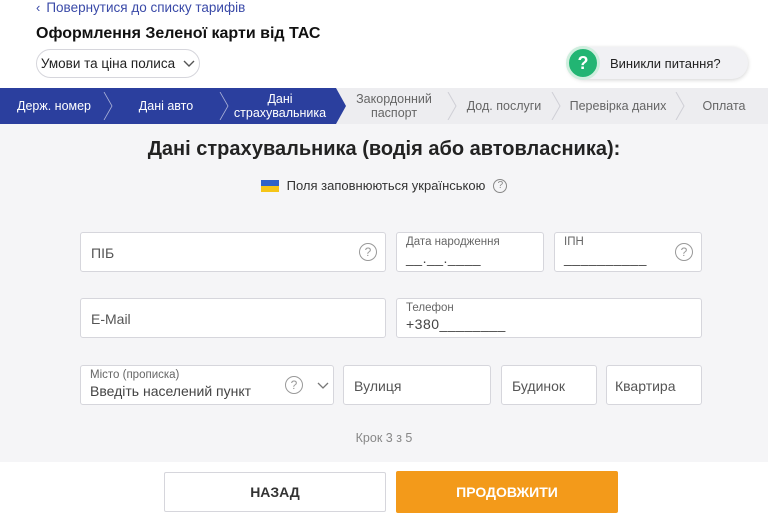  What do you see at coordinates (444, 258) in the screenshot?
I see `birth-date-mask: __.__.____` at bounding box center [444, 258].